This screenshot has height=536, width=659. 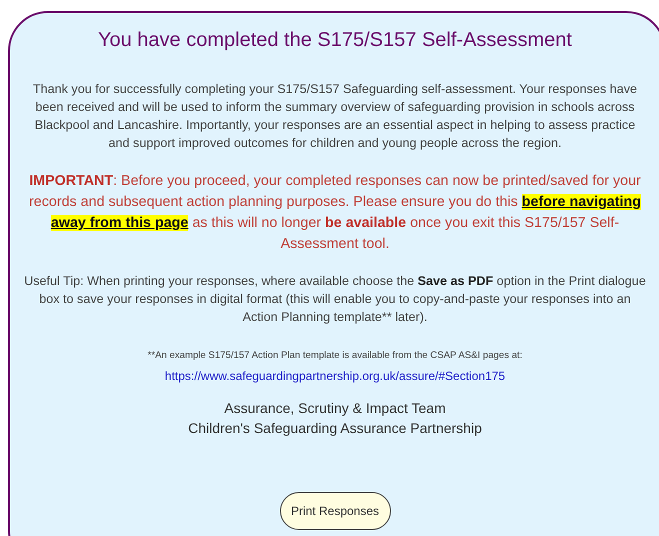 I want to click on footnote-text: **An example S175/157 Action Plan template is available from the CSAP AS&I pages at:, so click(x=335, y=356).